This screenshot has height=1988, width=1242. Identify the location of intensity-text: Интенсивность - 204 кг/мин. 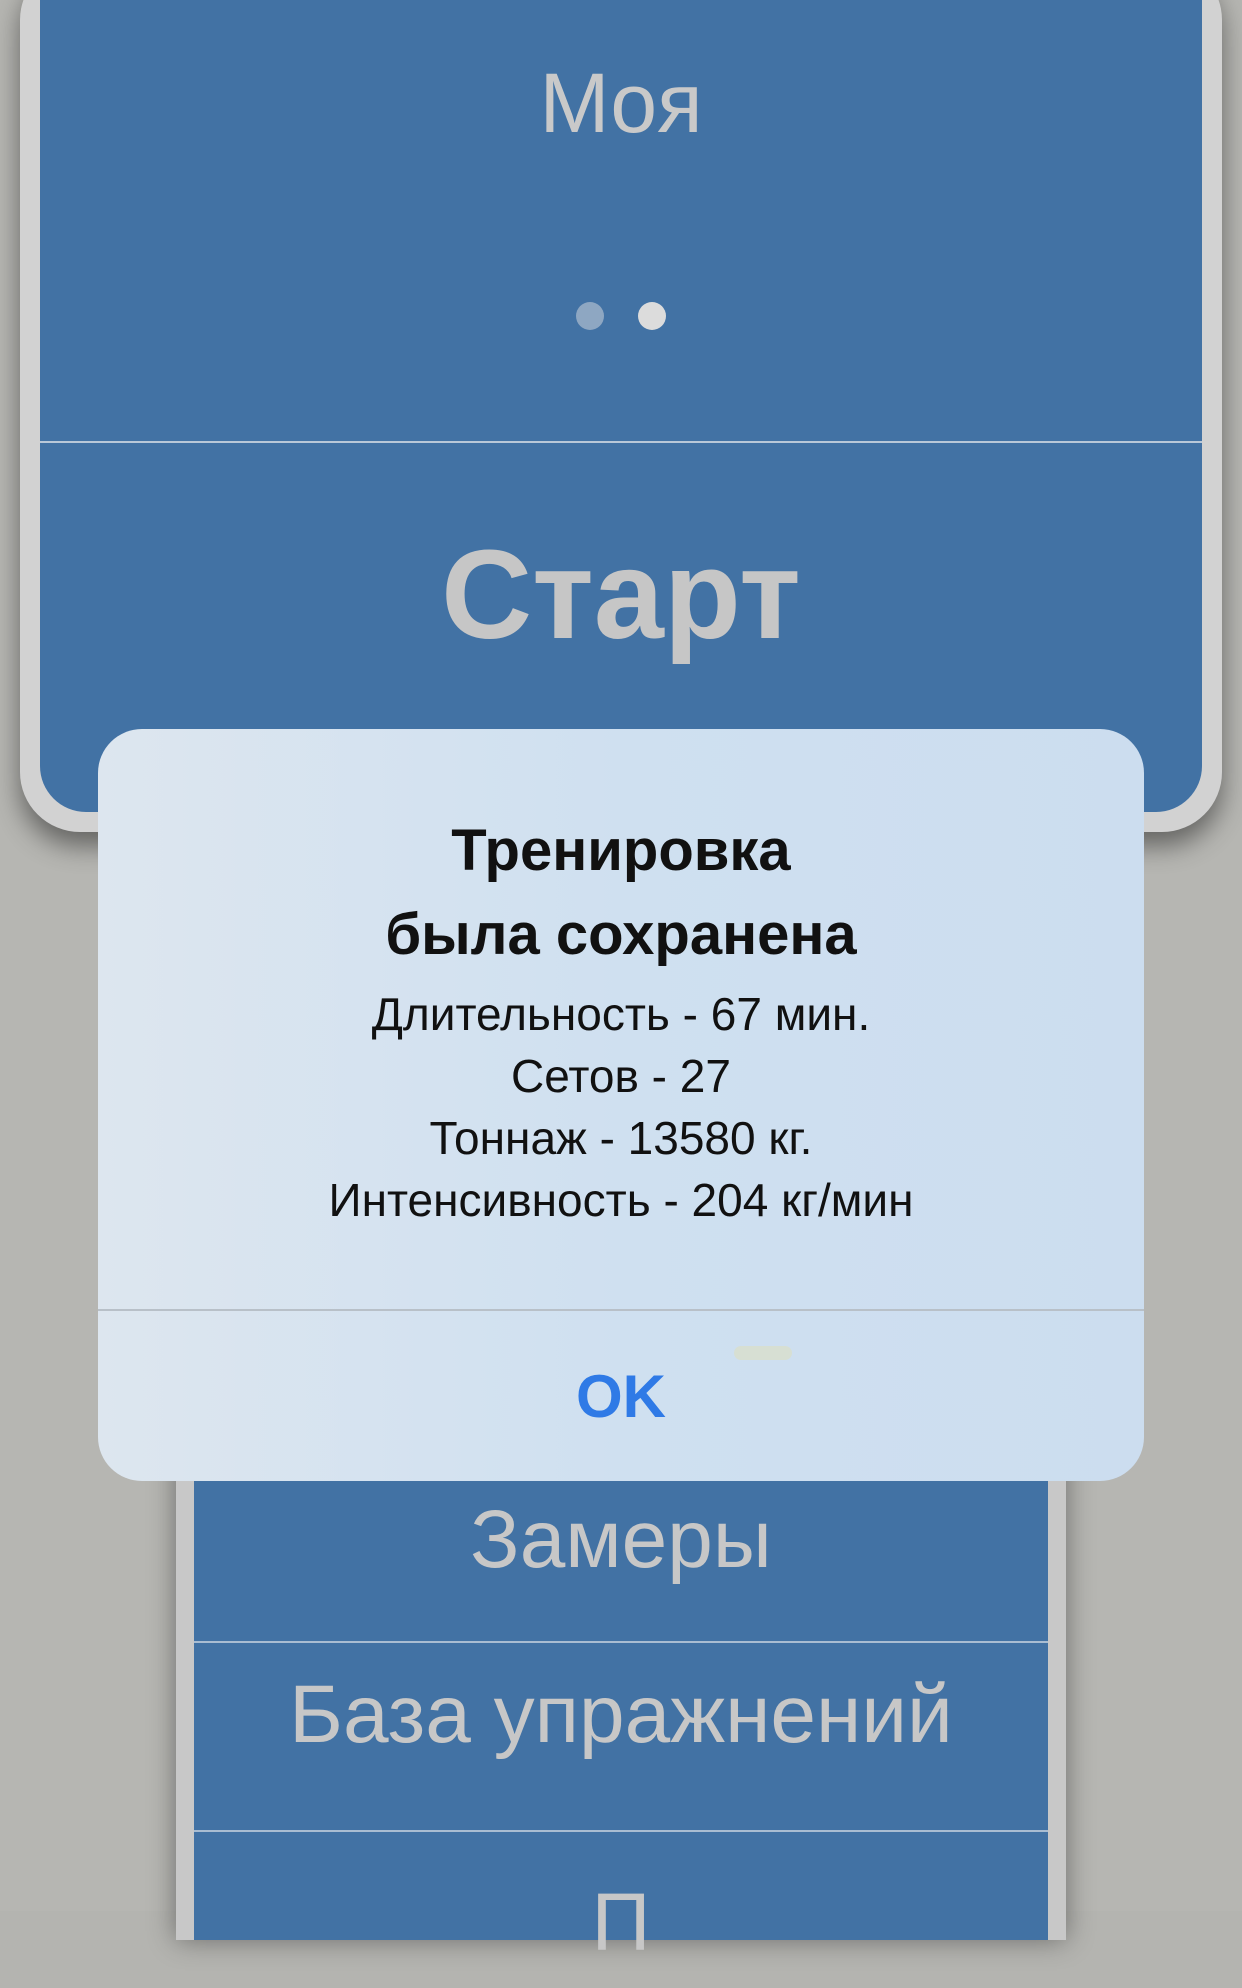
(621, 1200).